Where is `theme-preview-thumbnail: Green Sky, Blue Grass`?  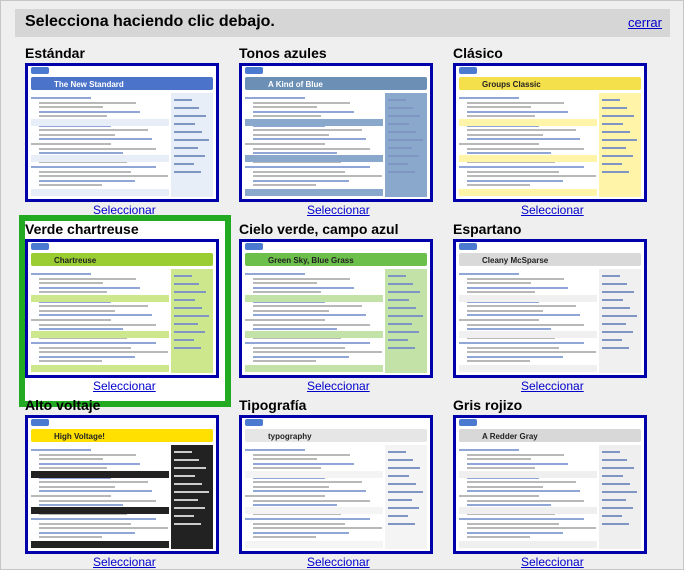 theme-preview-thumbnail: Green Sky, Blue Grass is located at coordinates (336, 308).